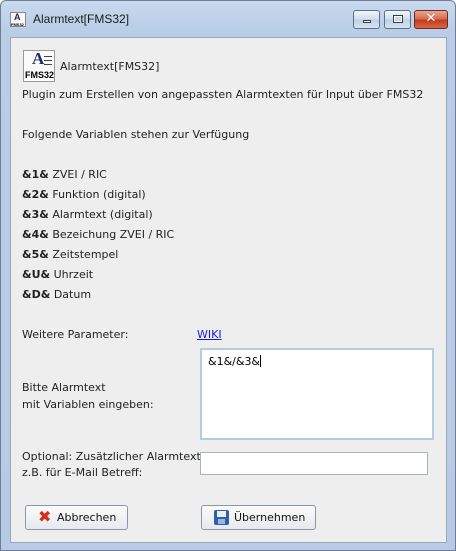 The height and width of the screenshot is (551, 456). What do you see at coordinates (84, 194) in the screenshot?
I see `variable-item: &2& Funktion (digital)` at bounding box center [84, 194].